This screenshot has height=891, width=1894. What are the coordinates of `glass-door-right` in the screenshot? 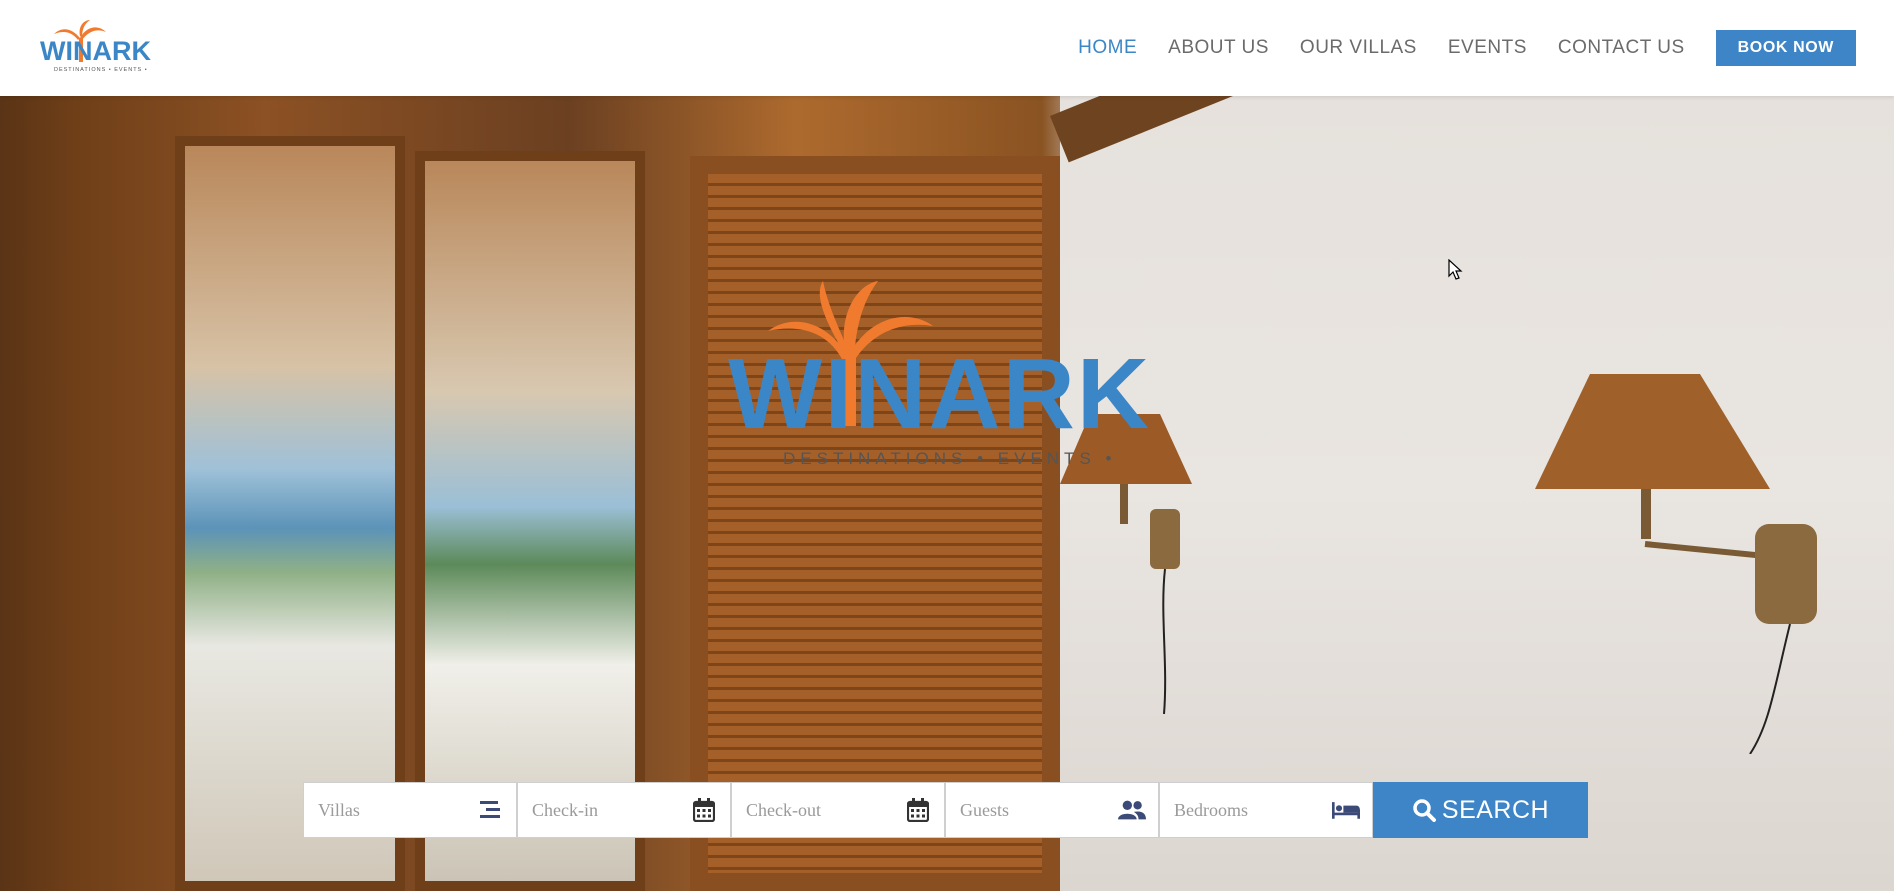 It's located at (530, 521).